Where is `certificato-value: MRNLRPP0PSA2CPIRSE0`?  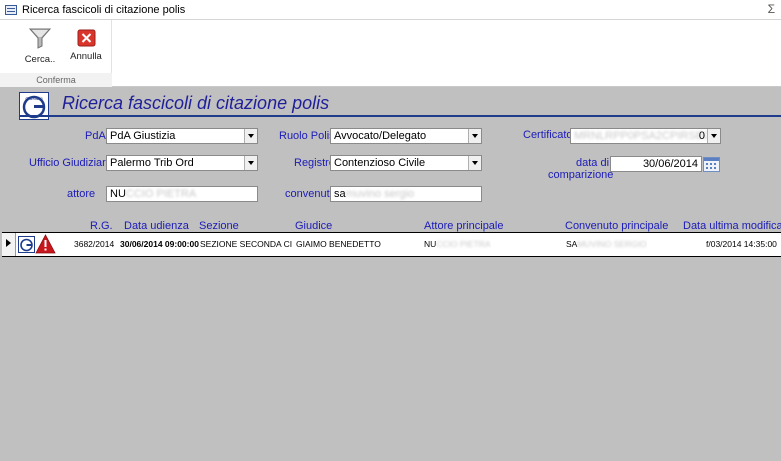 certificato-value: MRNLRPP0PSA2CPIRSE0 is located at coordinates (642, 136).